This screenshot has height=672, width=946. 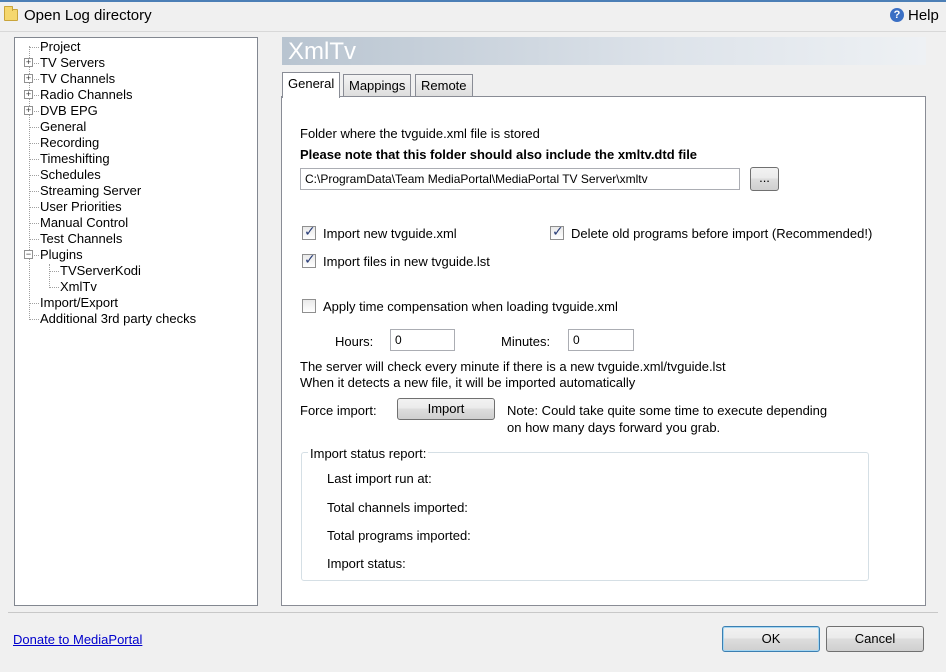 What do you see at coordinates (354, 341) in the screenshot?
I see `hours-label: Hours:` at bounding box center [354, 341].